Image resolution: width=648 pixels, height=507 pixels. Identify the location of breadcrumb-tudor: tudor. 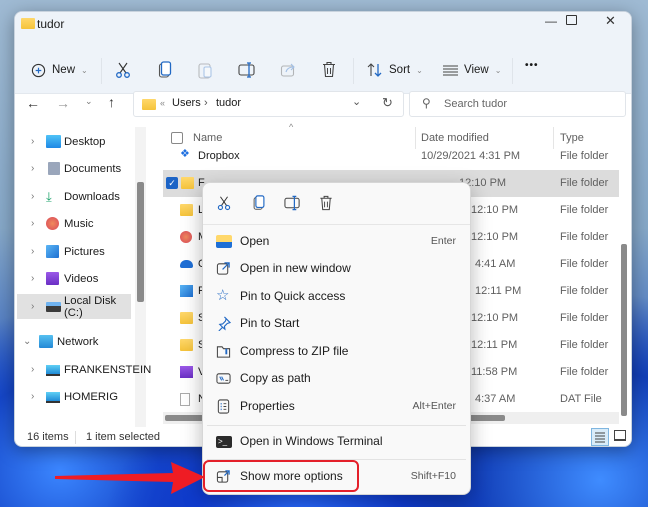
(228, 103).